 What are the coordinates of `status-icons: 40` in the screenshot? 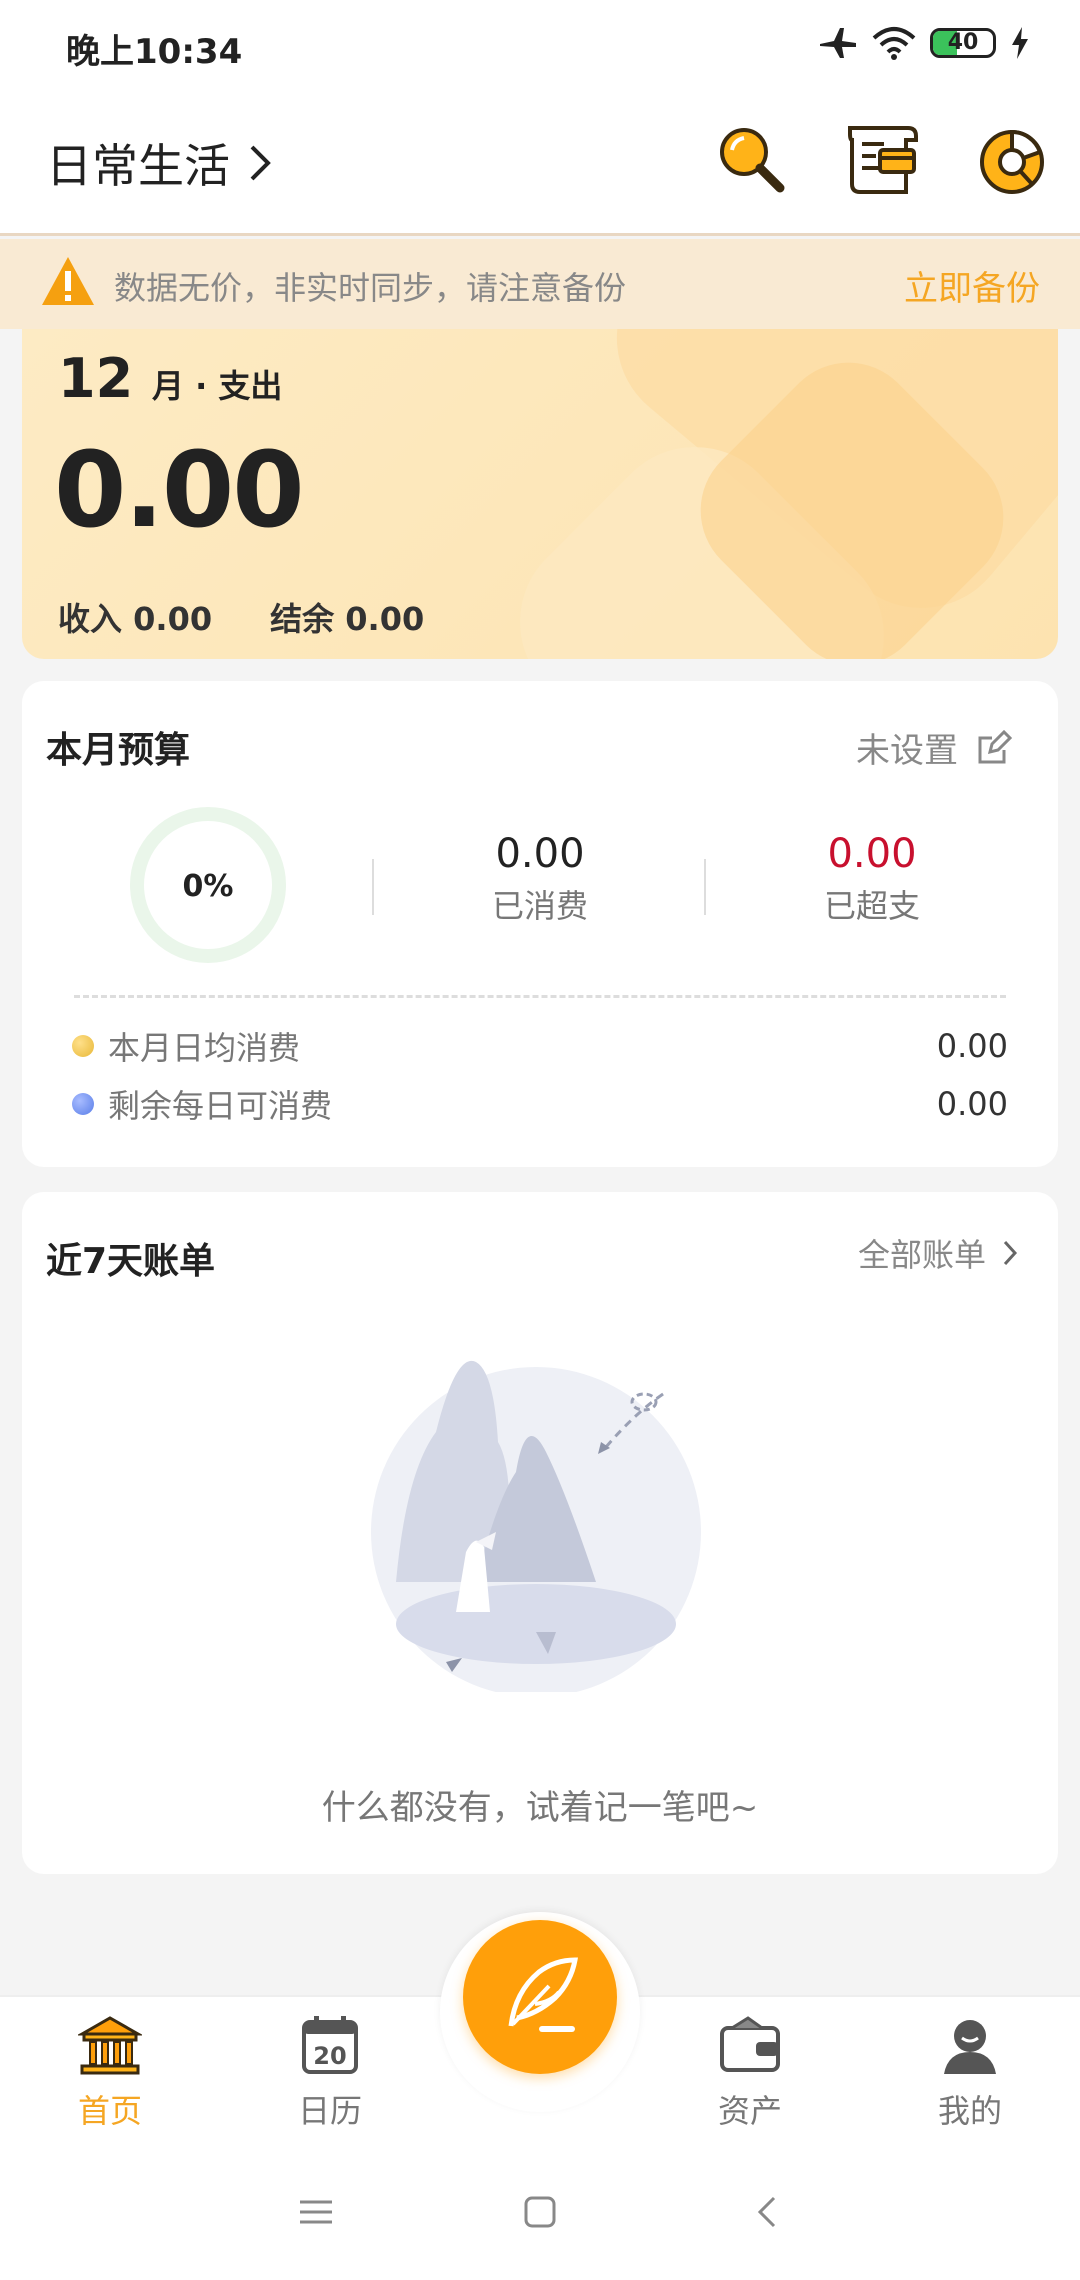 It's located at (924, 43).